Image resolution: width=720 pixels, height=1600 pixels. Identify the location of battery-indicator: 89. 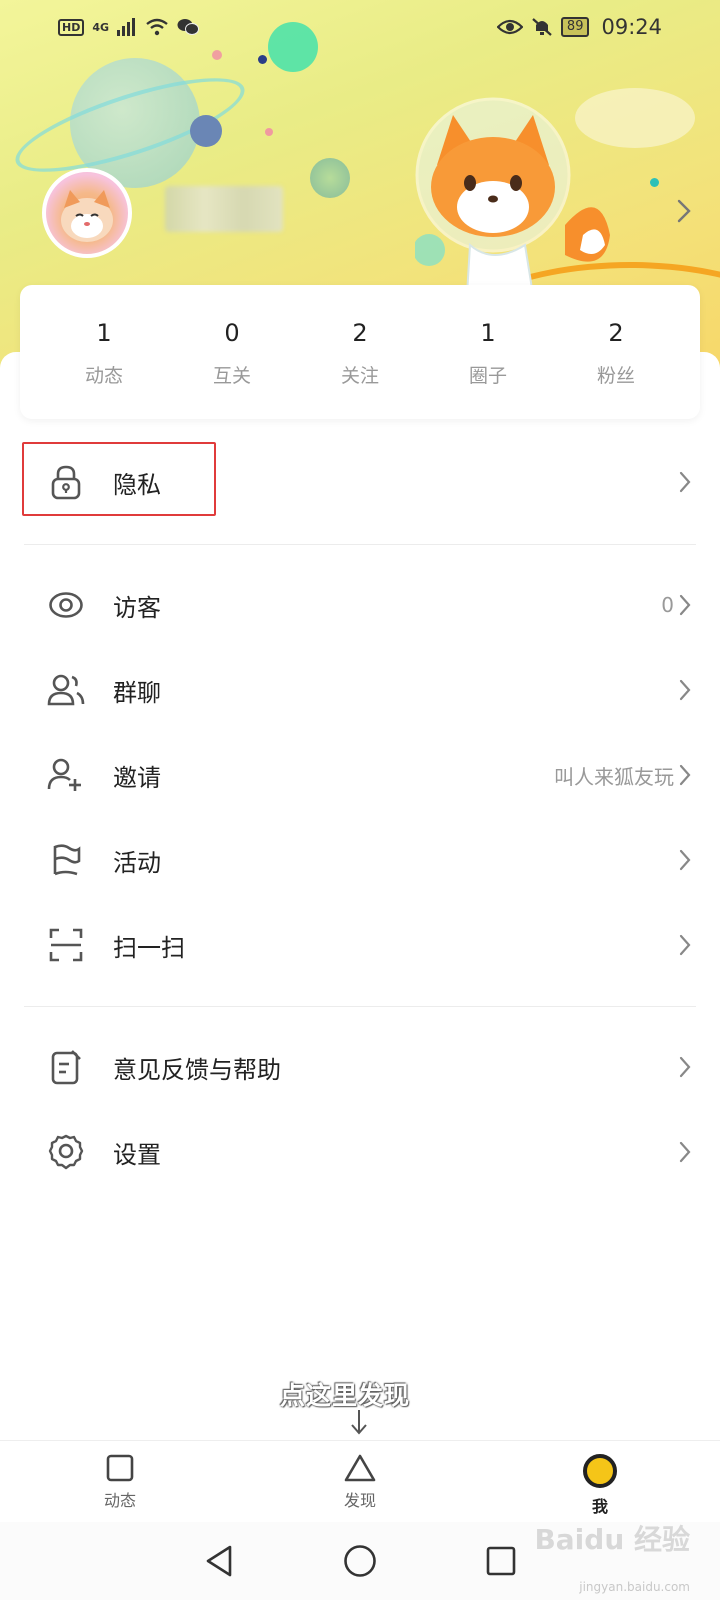
(575, 27).